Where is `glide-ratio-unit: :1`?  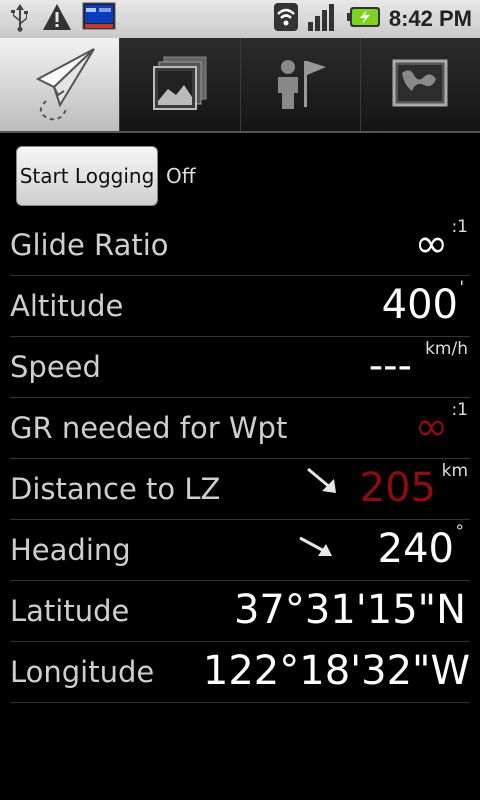 glide-ratio-unit: :1 is located at coordinates (459, 227).